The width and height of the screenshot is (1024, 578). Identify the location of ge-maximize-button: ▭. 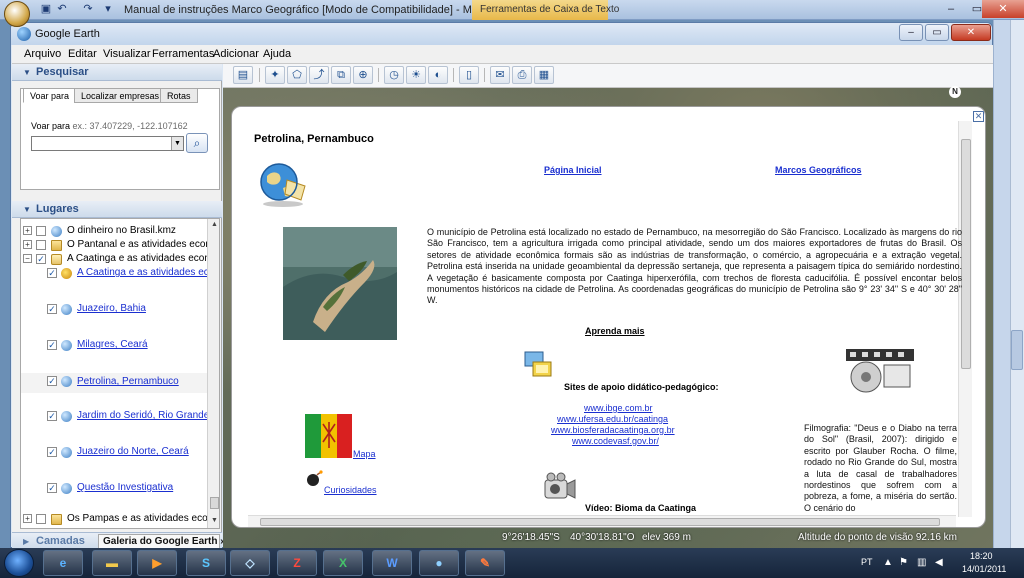
(937, 32).